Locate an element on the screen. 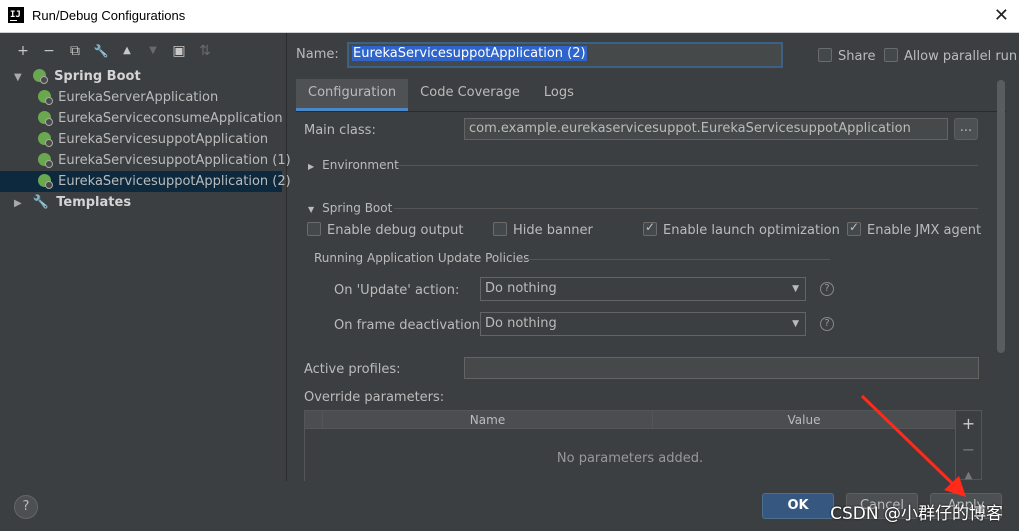 The image size is (1019, 531). tree-item-label: EurekaServicesuppotApplication is located at coordinates (163, 139).